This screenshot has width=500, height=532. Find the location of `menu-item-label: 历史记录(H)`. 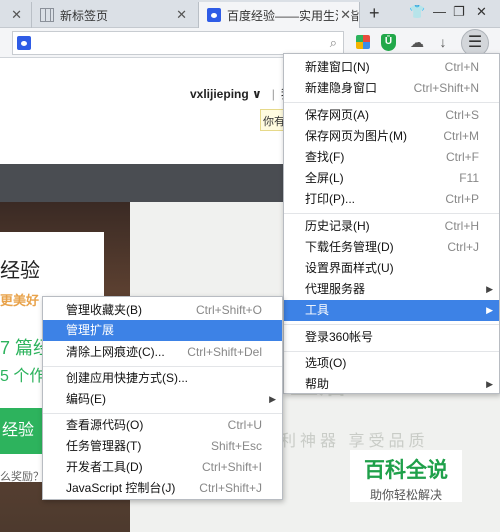

menu-item-label: 历史记录(H) is located at coordinates (337, 226).